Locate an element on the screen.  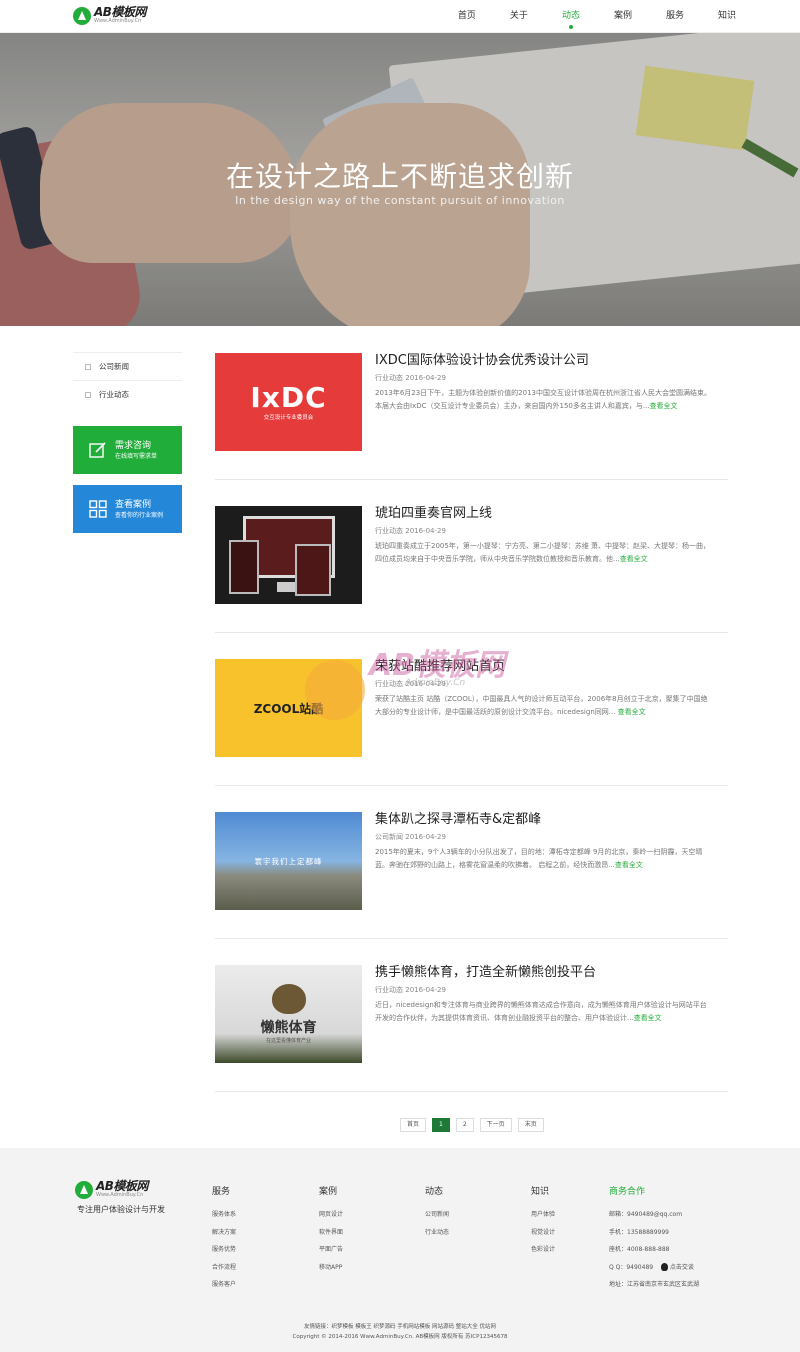
friend-links: 友情链接：织梦模板 模板王 织梦源码 手机网站模板 网站源码 整站大全 优站网 is located at coordinates (400, 1327).